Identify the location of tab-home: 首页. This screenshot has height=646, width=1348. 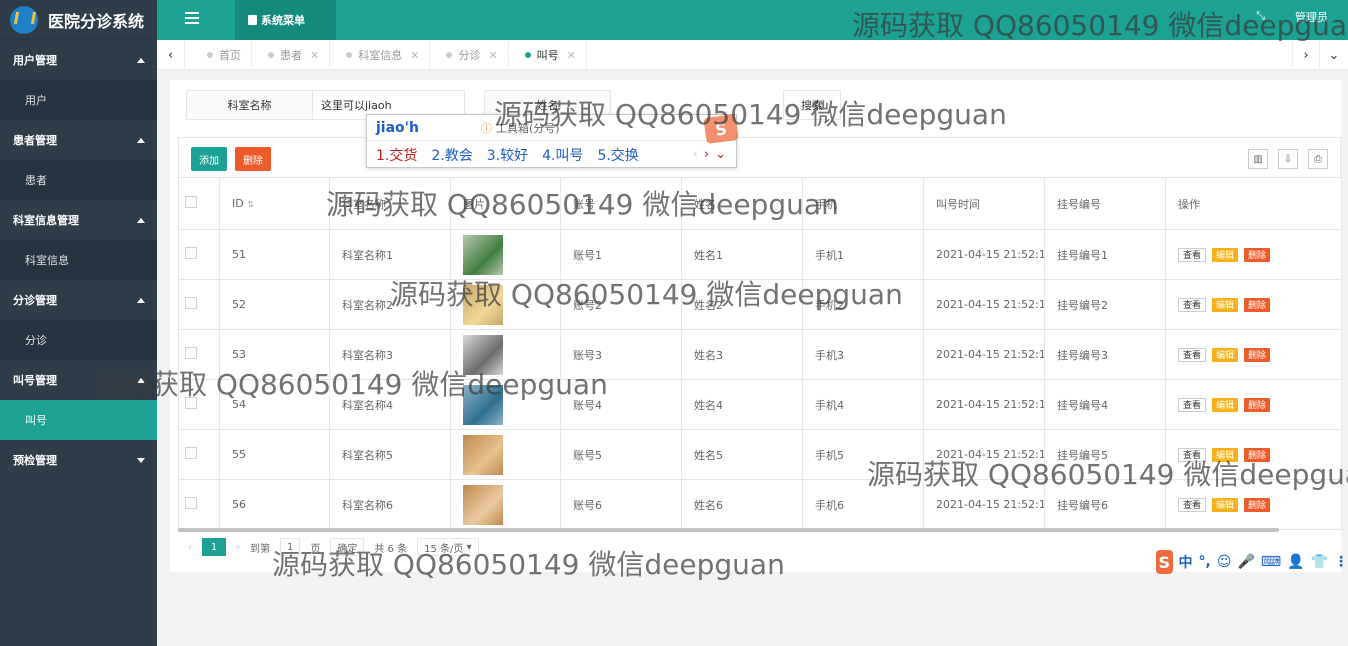
(221, 55).